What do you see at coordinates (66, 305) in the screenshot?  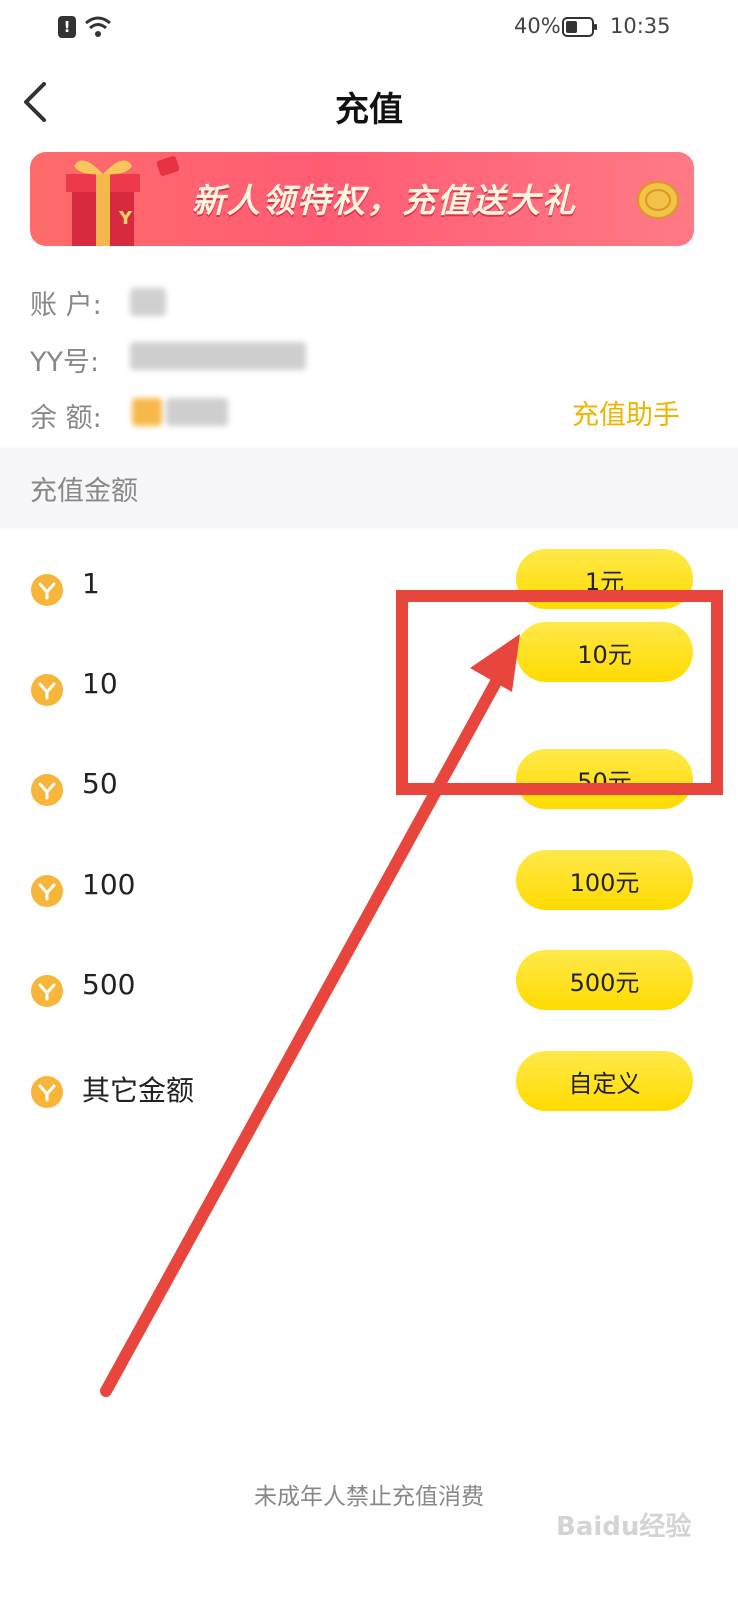 I see `account-label: 账 户:` at bounding box center [66, 305].